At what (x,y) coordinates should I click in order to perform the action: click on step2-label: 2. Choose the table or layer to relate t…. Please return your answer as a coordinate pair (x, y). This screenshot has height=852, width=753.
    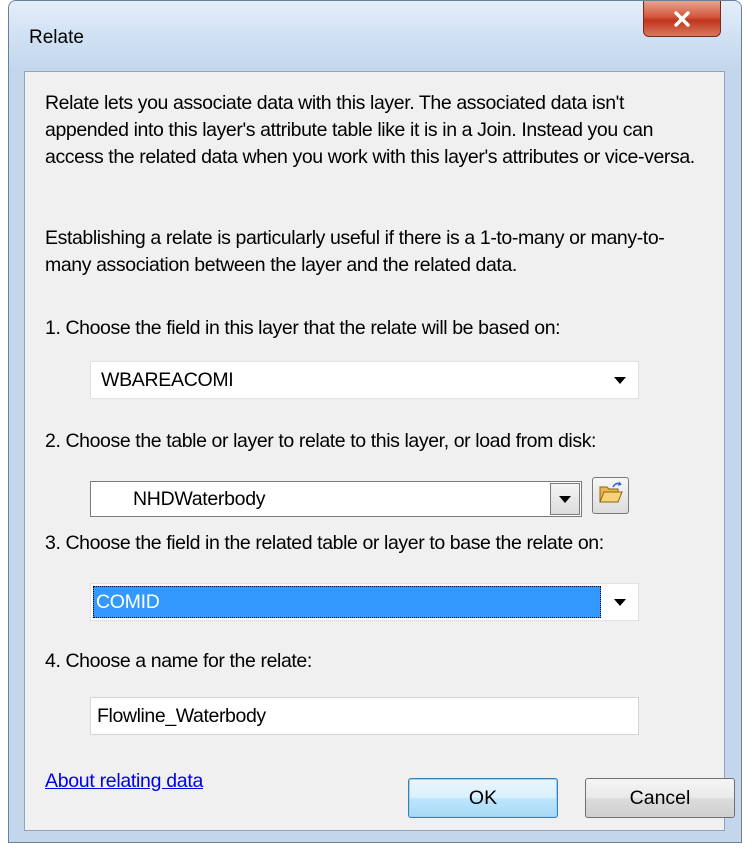
    Looking at the image, I should click on (321, 441).